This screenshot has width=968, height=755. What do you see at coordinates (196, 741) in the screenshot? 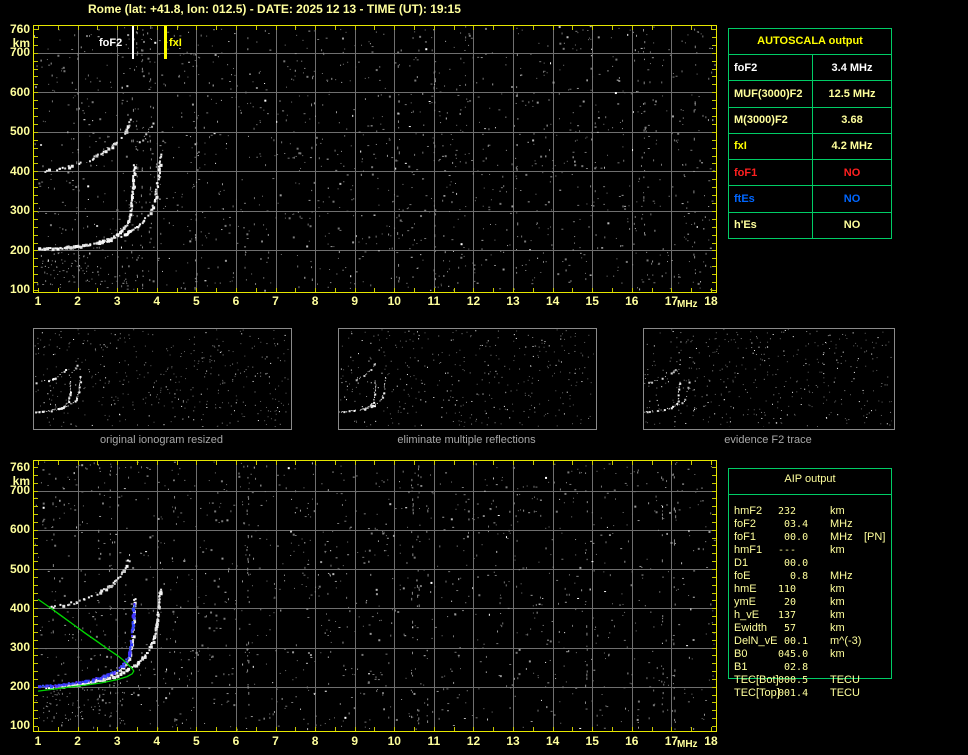
I see `x-tick-label: 5` at bounding box center [196, 741].